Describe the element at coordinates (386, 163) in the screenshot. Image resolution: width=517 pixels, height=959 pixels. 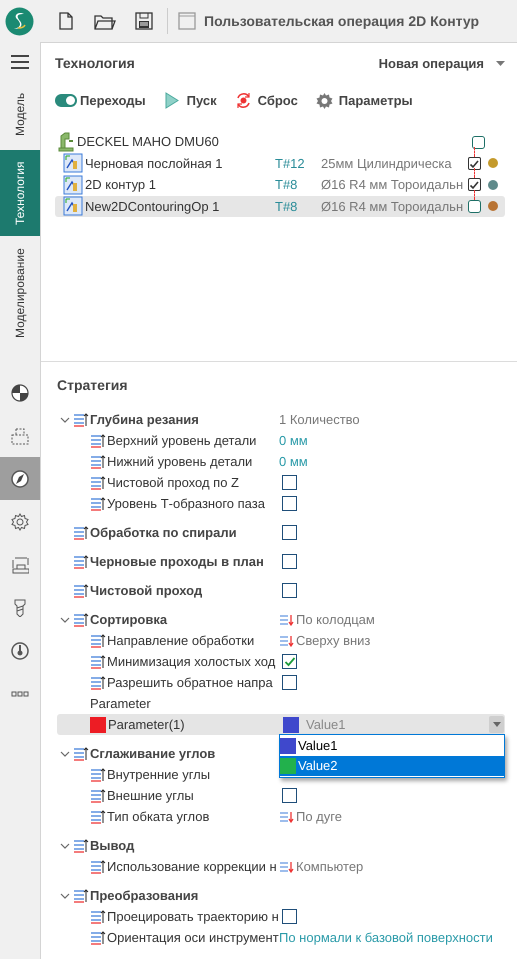
I see `tool-name: 25мм Цилиндрическа` at that location.